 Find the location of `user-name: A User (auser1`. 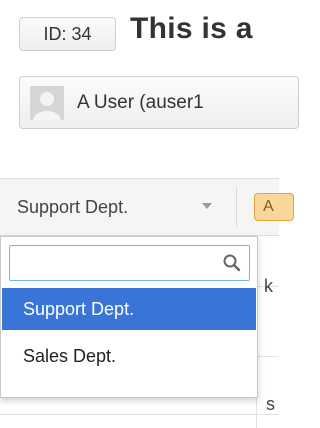

user-name: A User (auser1 is located at coordinates (140, 102).